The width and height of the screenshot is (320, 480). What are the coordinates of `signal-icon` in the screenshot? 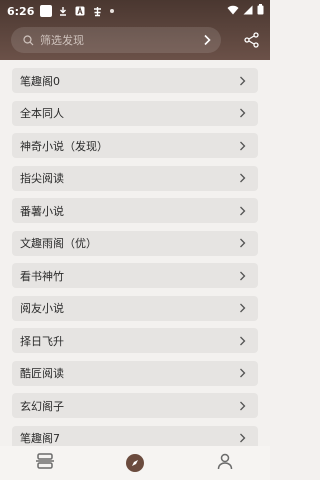 It's located at (248, 11).